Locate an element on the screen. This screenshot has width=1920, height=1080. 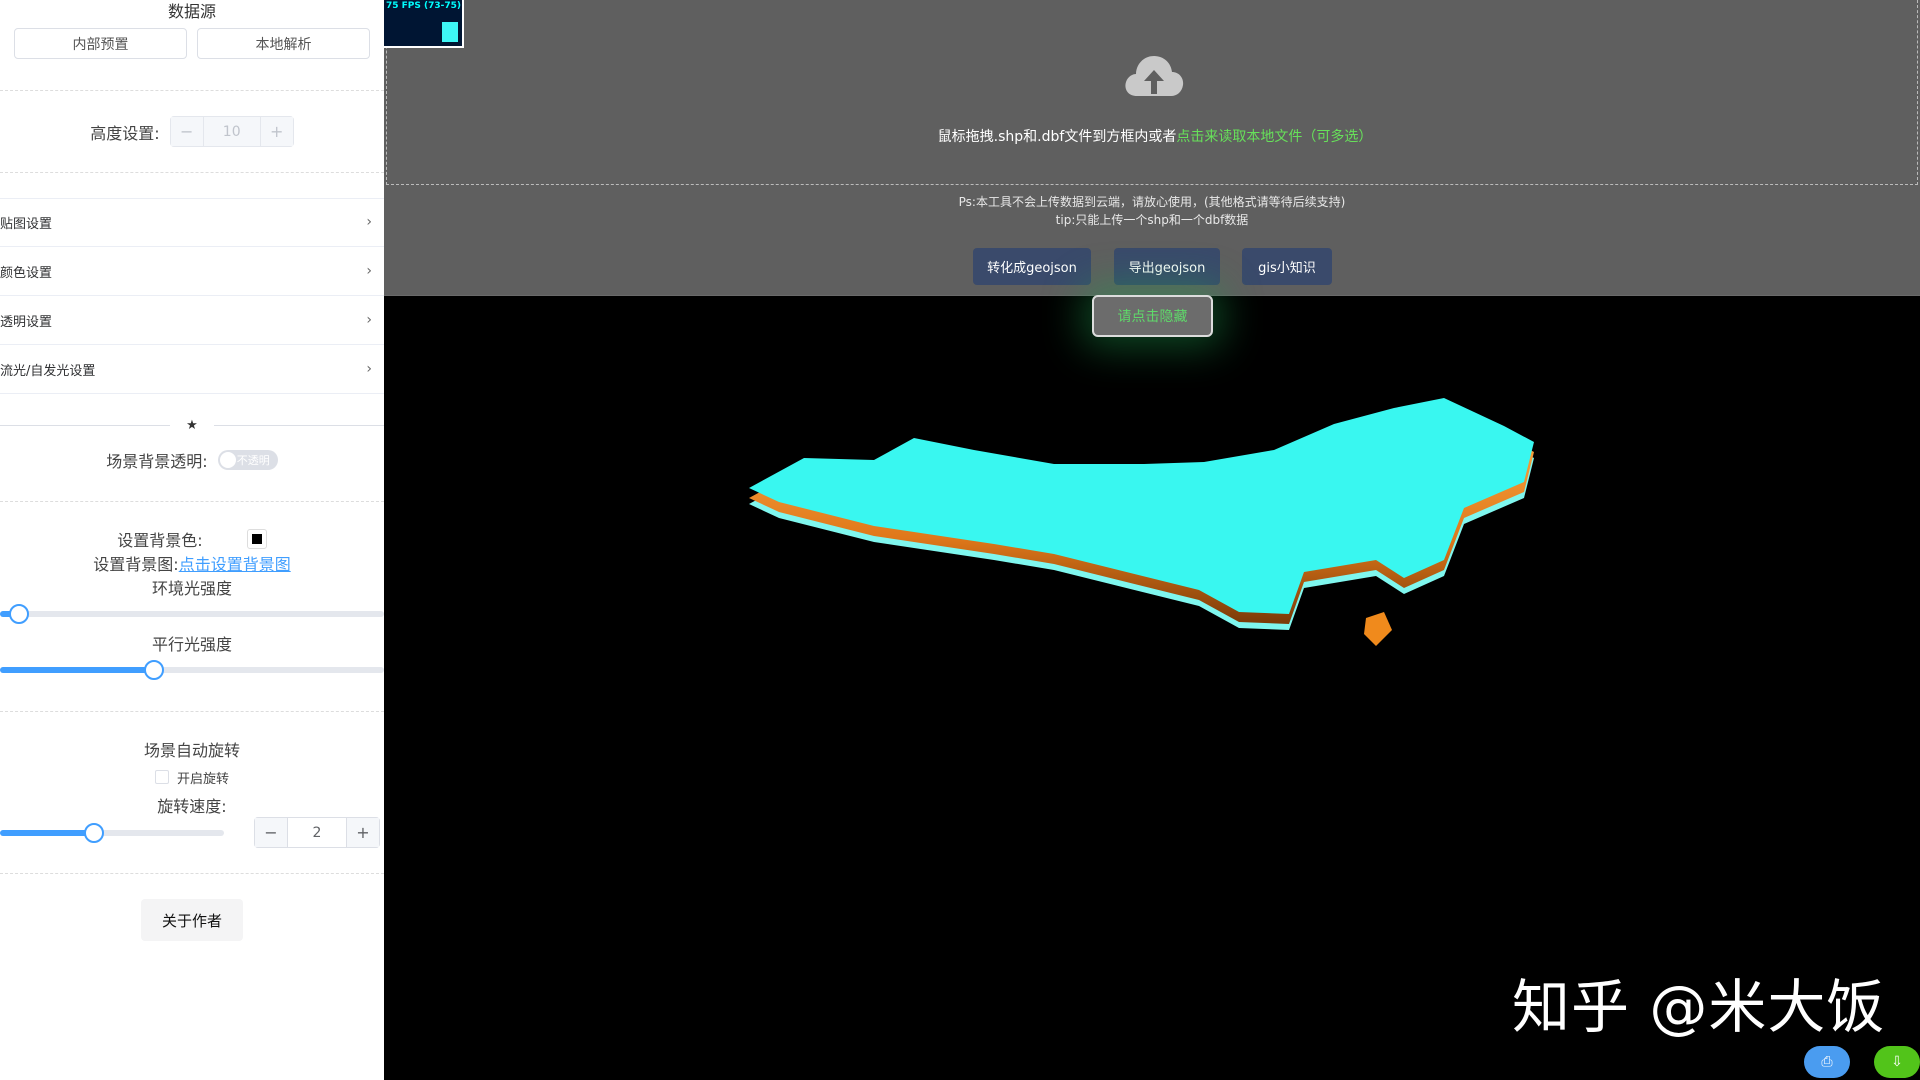
print-button: ⎙ is located at coordinates (1827, 1062).